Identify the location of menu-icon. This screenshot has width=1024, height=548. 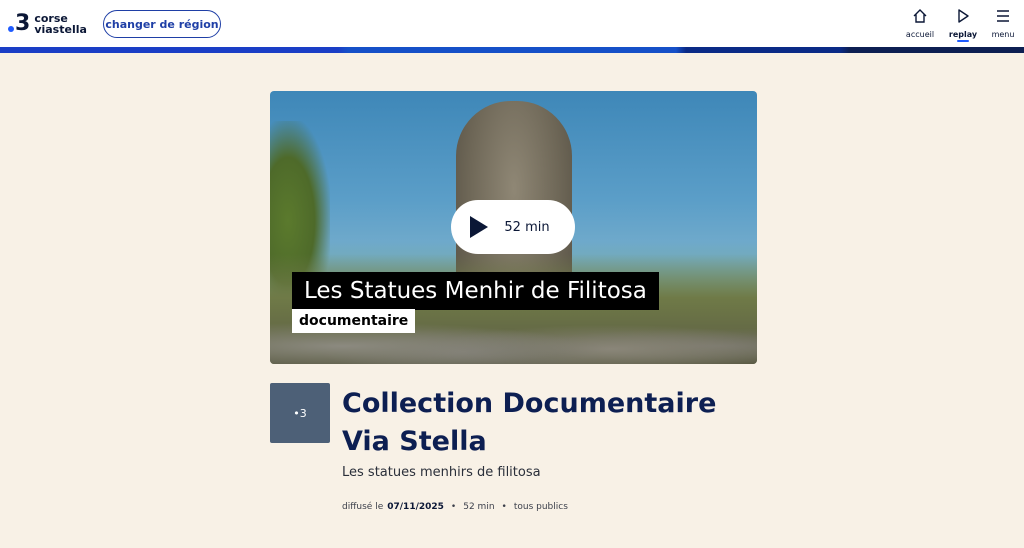
(1003, 16).